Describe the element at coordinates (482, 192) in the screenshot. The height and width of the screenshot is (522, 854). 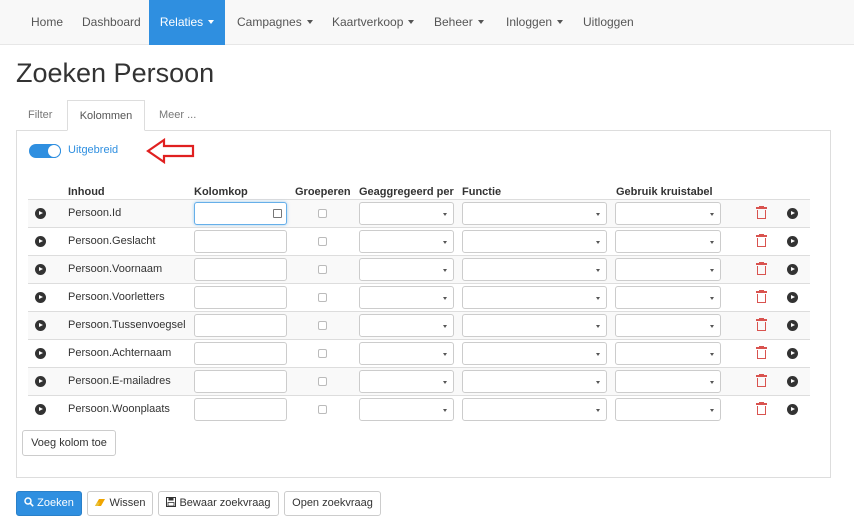
I see `header-functie: Functie` at that location.